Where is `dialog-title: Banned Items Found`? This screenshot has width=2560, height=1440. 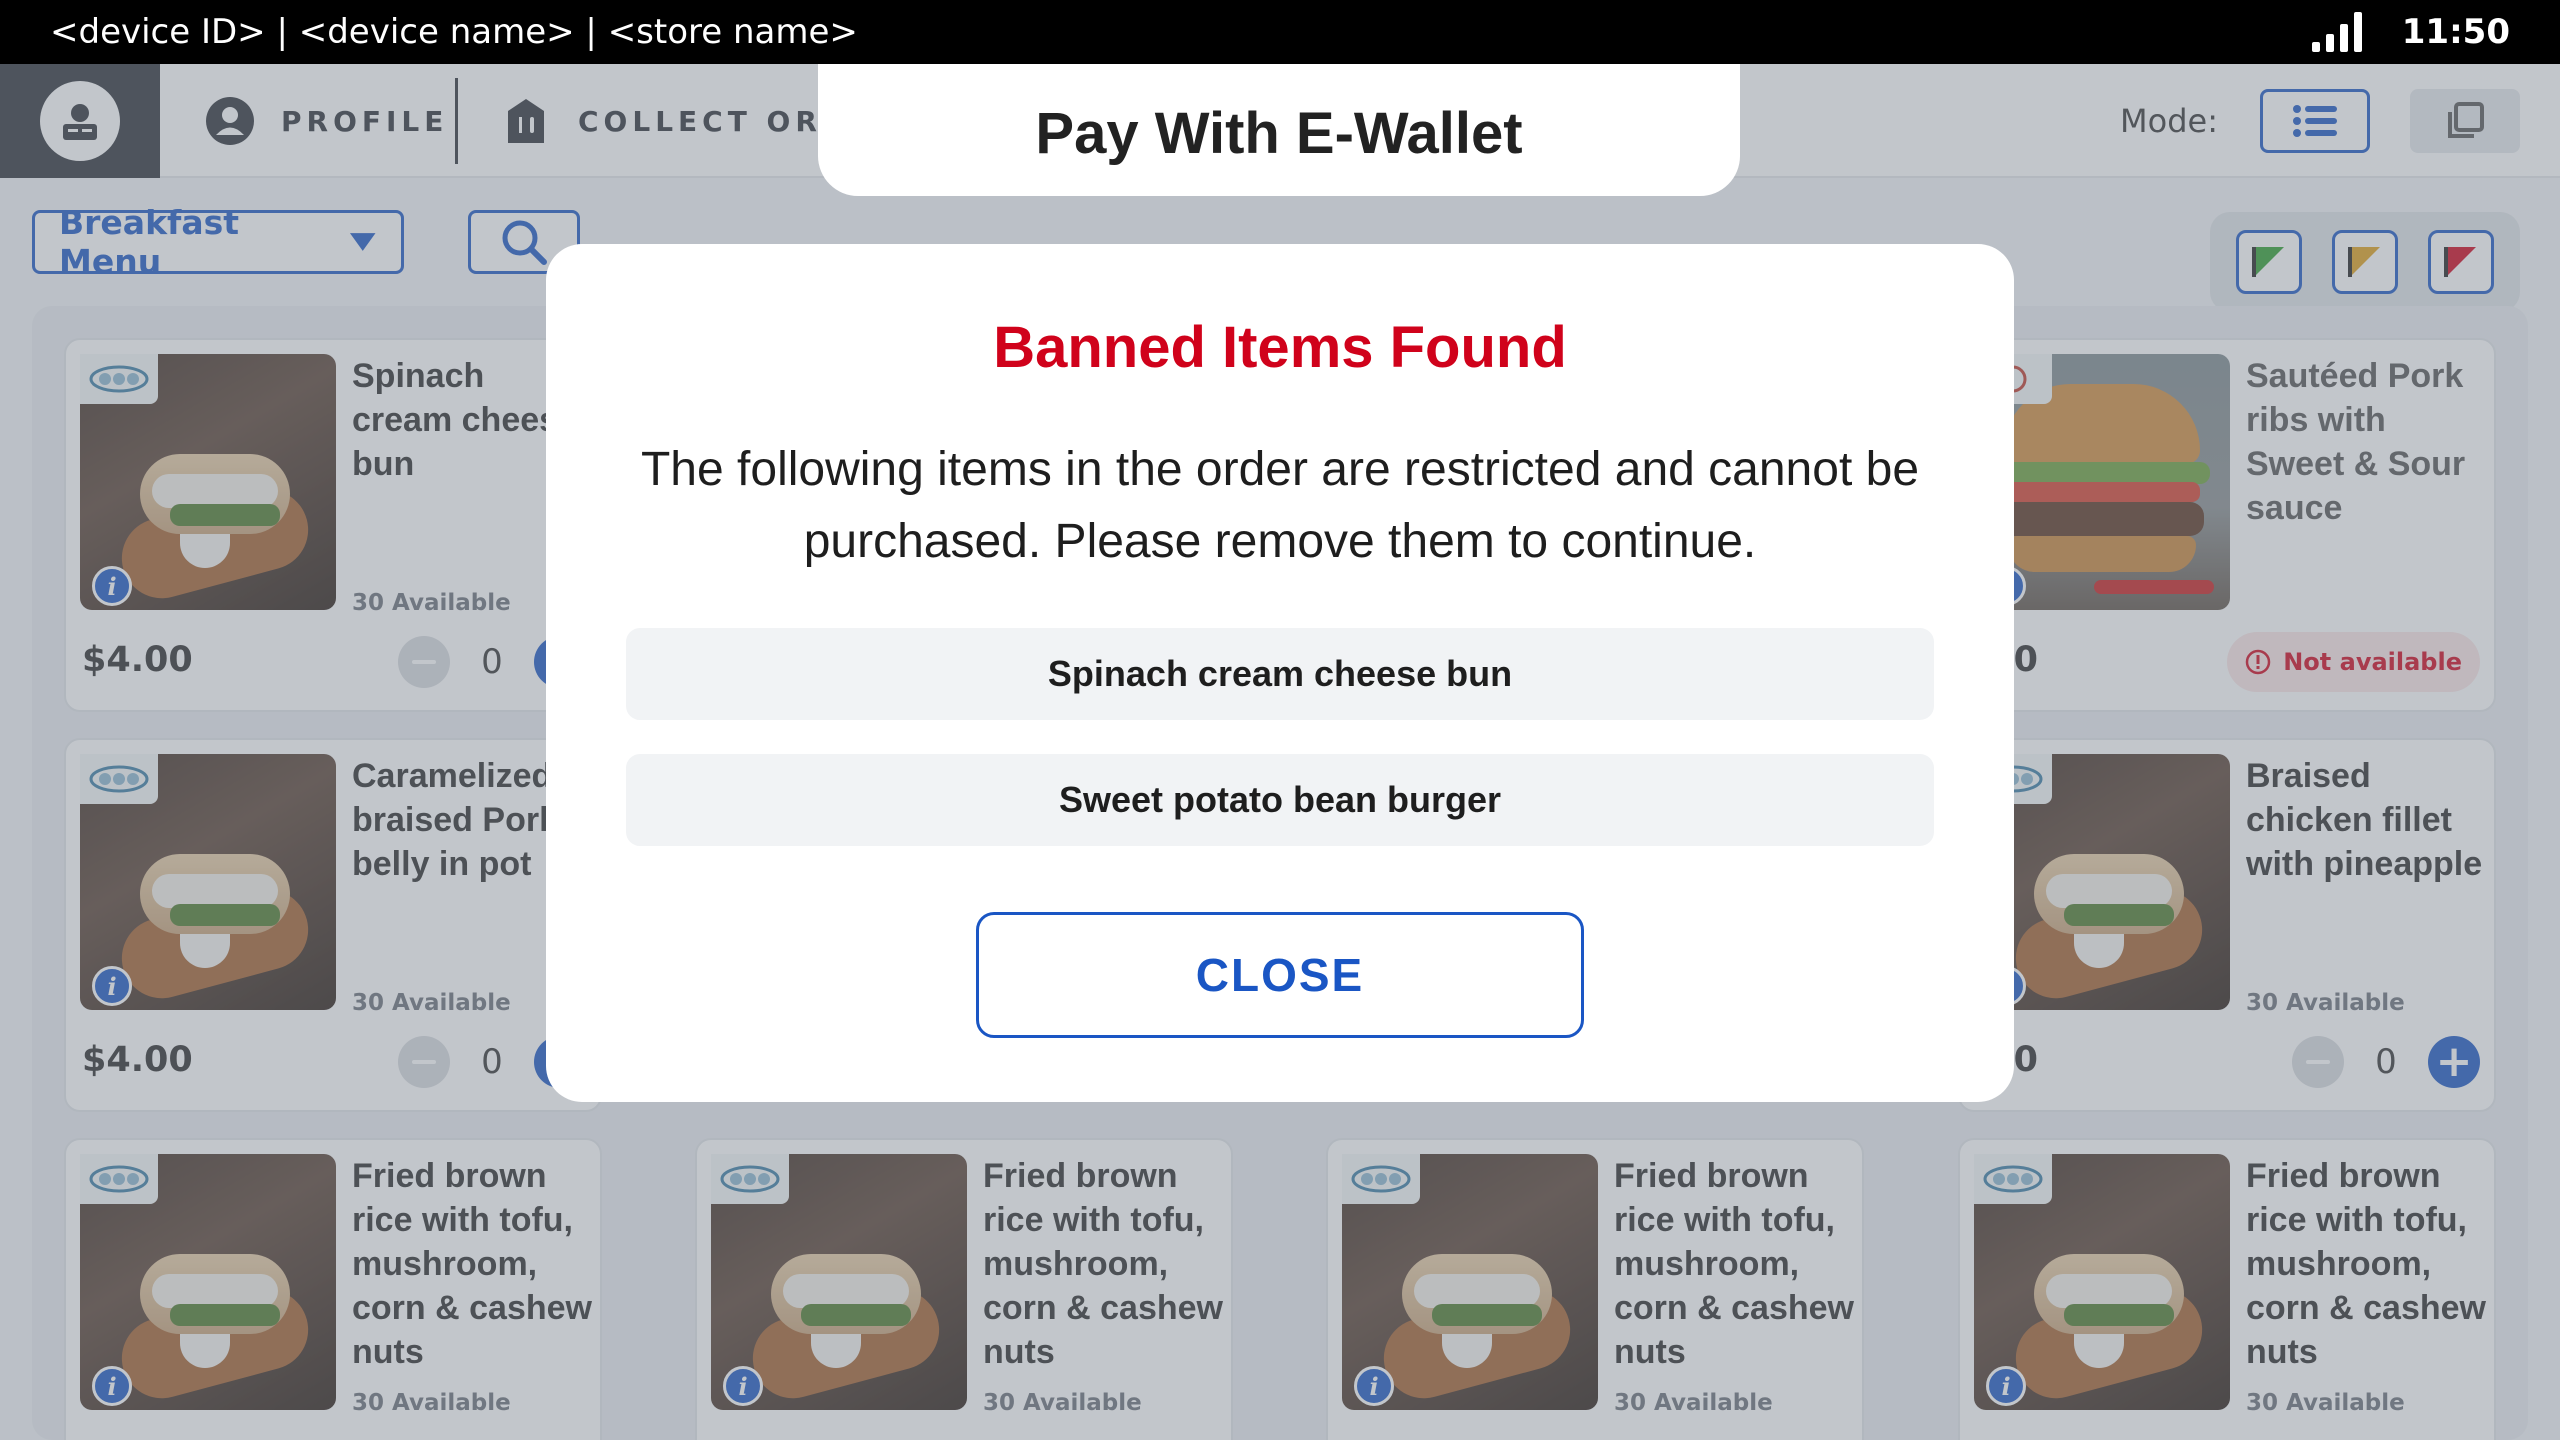
dialog-title: Banned Items Found is located at coordinates (1280, 347).